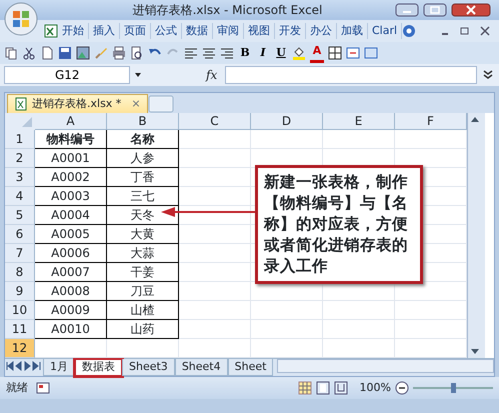 This screenshot has width=499, height=413. Describe the element at coordinates (71, 291) in the screenshot. I see `table-cell: A0008` at that location.